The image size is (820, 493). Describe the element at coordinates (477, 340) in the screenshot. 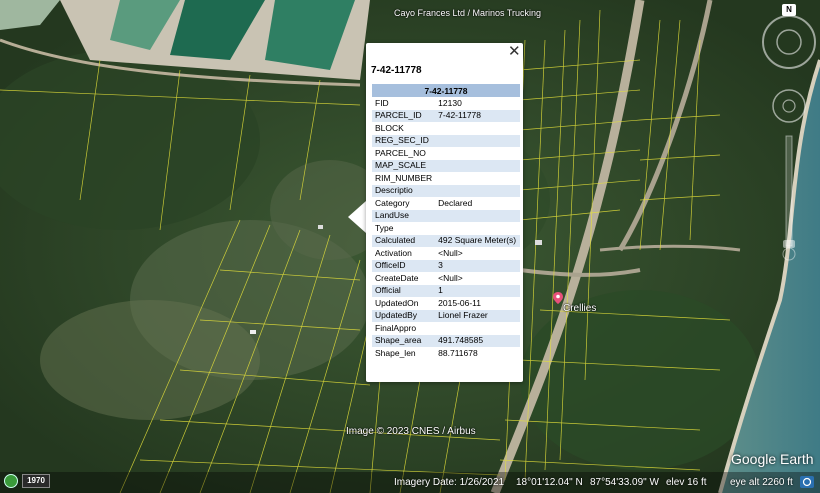

I see `attribute-value: 491.748585` at that location.